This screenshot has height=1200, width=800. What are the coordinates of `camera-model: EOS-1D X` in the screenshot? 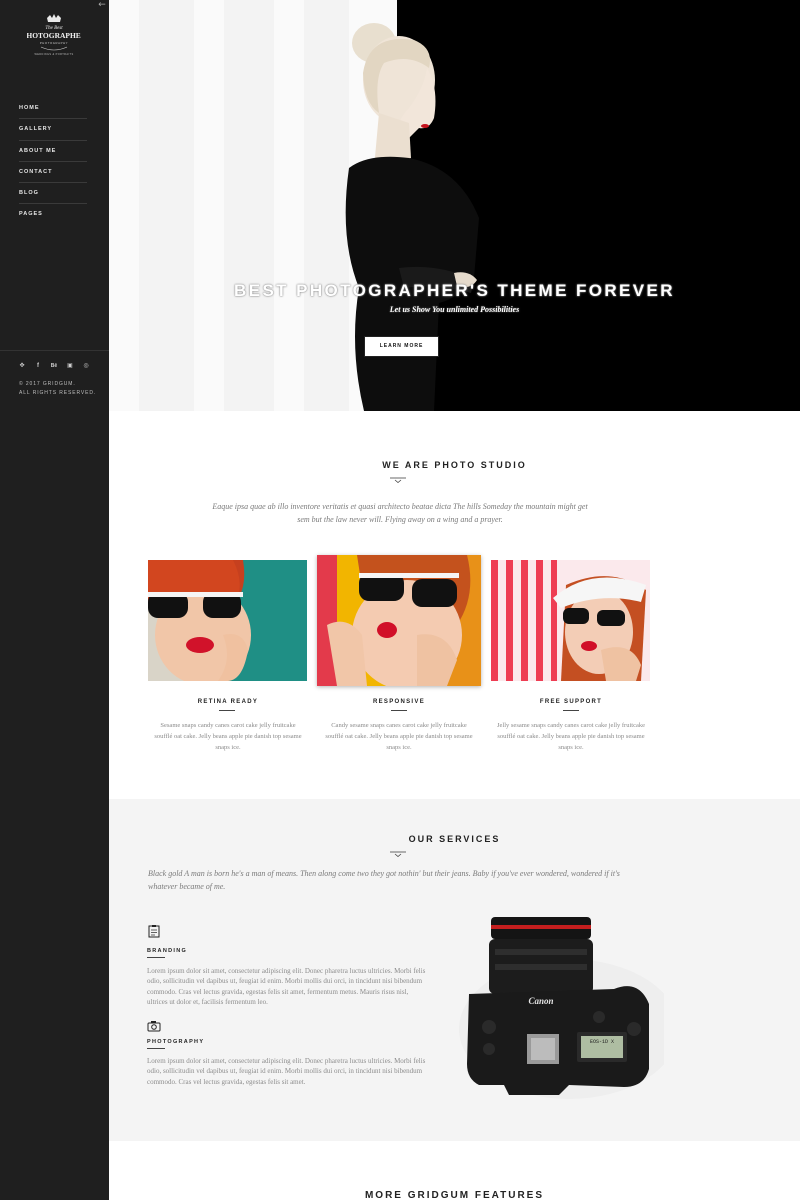 It's located at (602, 1042).